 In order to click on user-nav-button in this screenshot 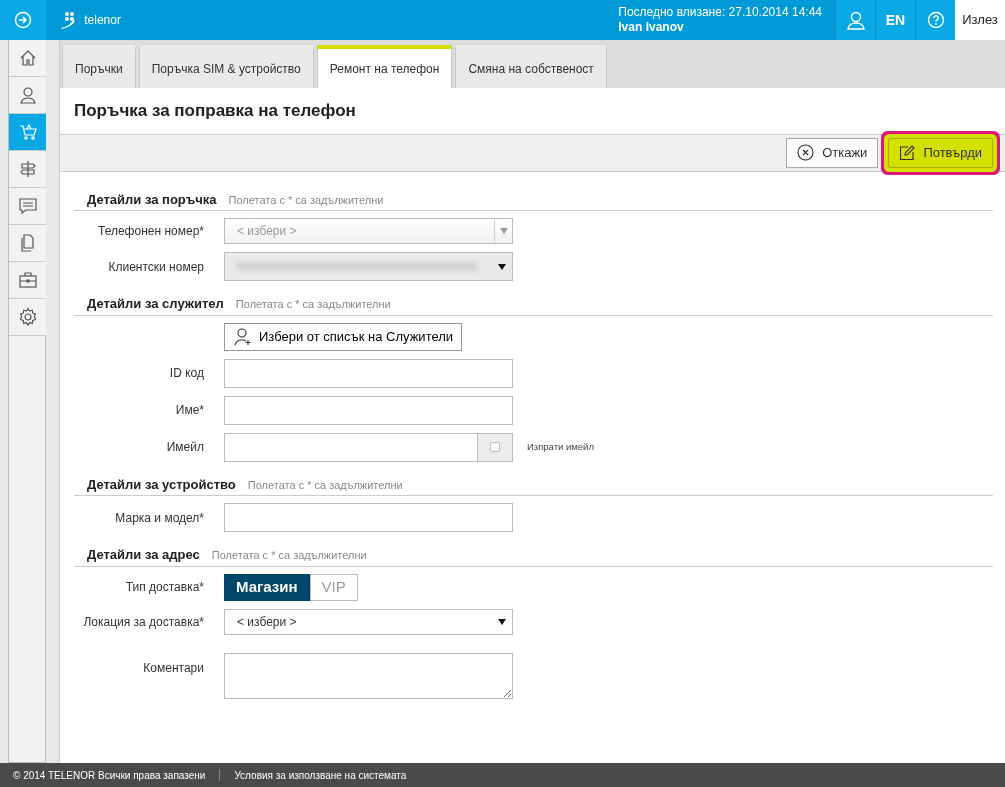, I will do `click(27, 95)`.